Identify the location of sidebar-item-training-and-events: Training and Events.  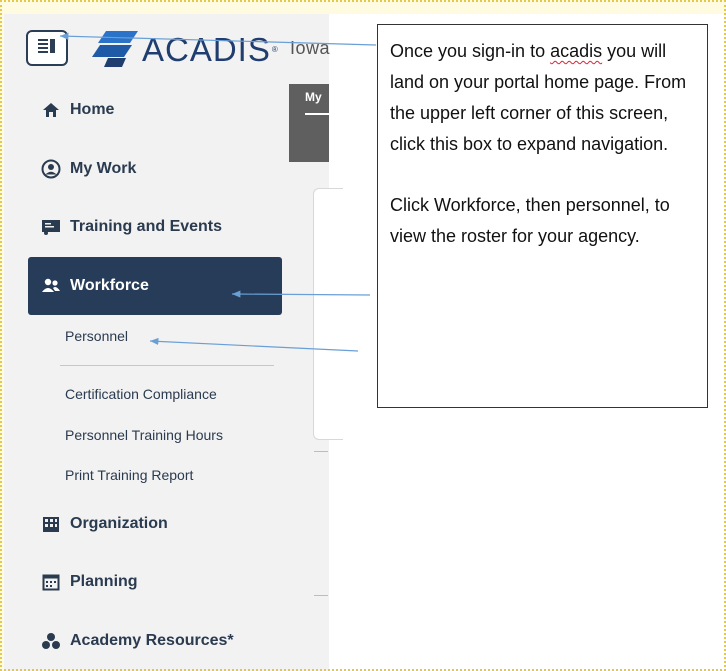
(155, 227).